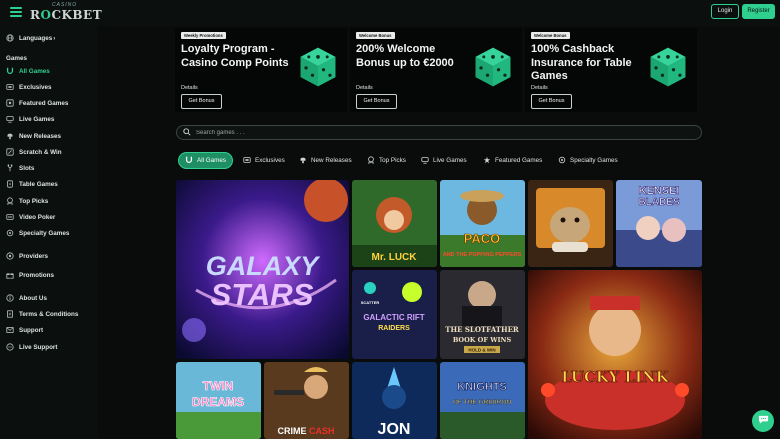 This screenshot has height=439, width=780. Describe the element at coordinates (393, 317) in the screenshot. I see `svg-text: GALACTIC RIFT` at that location.